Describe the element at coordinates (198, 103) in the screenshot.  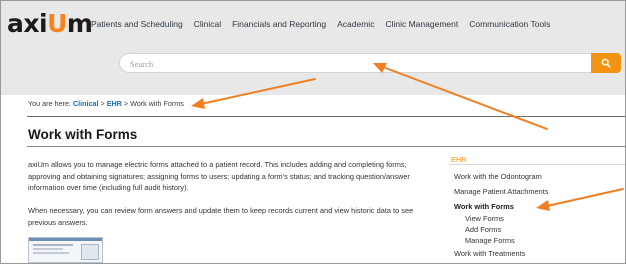
I see `annotation-arrowhead-breadcrumb` at that location.